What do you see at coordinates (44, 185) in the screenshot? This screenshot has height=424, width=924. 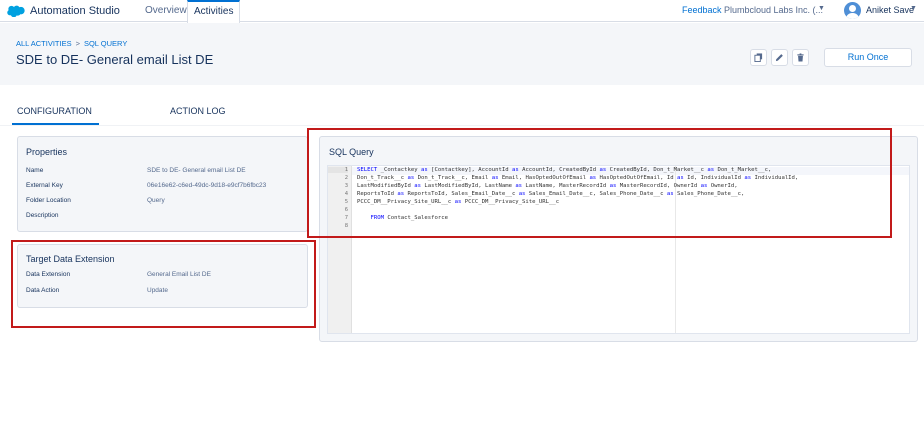 I see `property-label-external-key: External Key` at bounding box center [44, 185].